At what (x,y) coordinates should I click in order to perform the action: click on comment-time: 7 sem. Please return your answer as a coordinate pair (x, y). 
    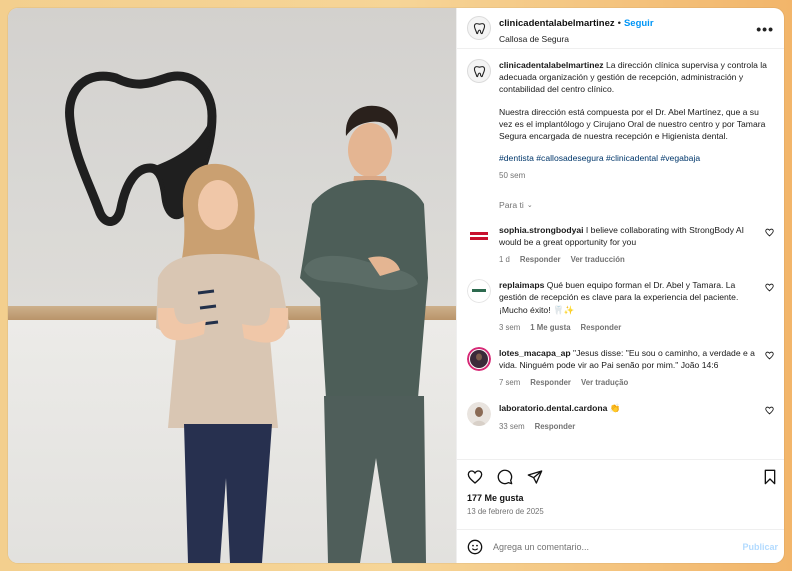
    Looking at the image, I should click on (510, 383).